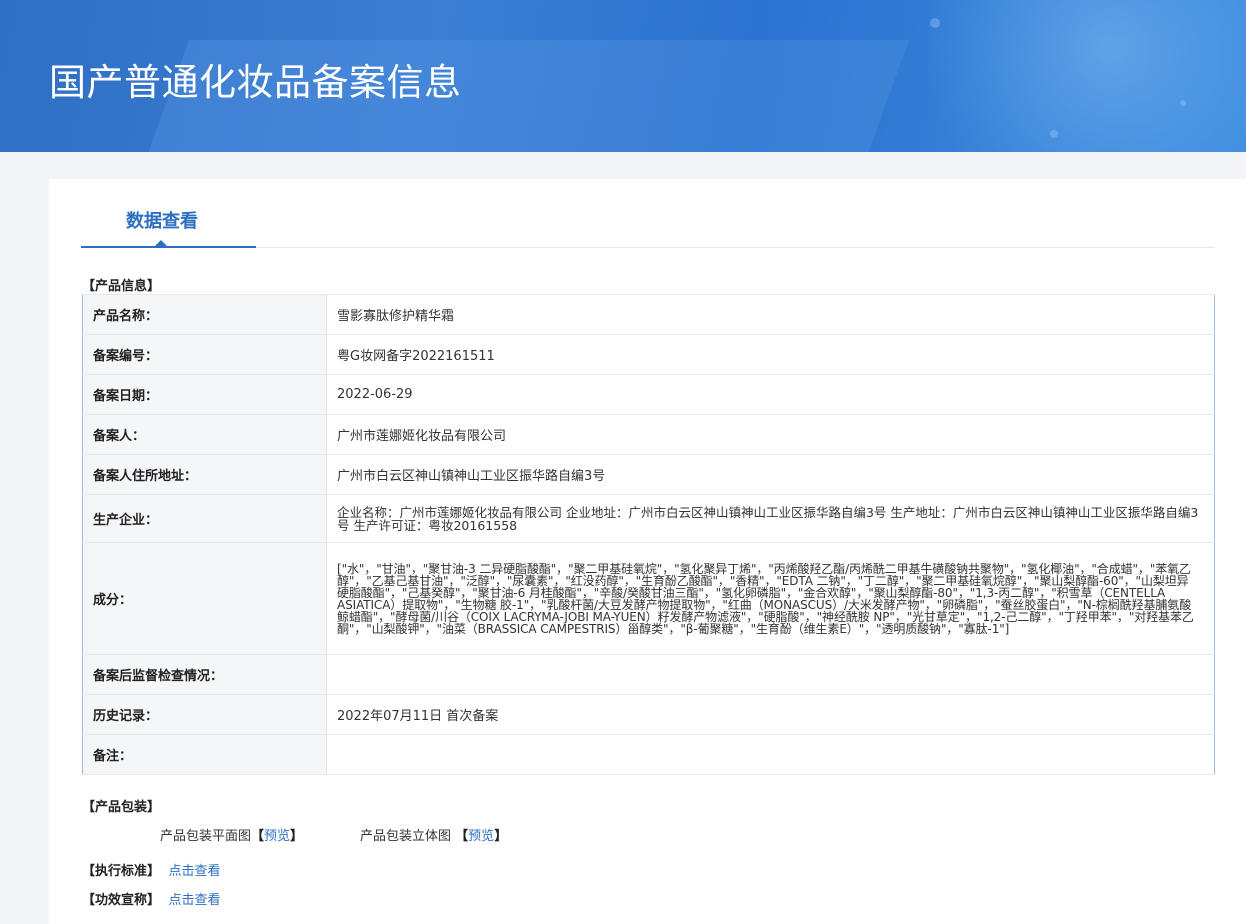 The image size is (1246, 924). What do you see at coordinates (770, 754) in the screenshot?
I see `row-value-remarks` at bounding box center [770, 754].